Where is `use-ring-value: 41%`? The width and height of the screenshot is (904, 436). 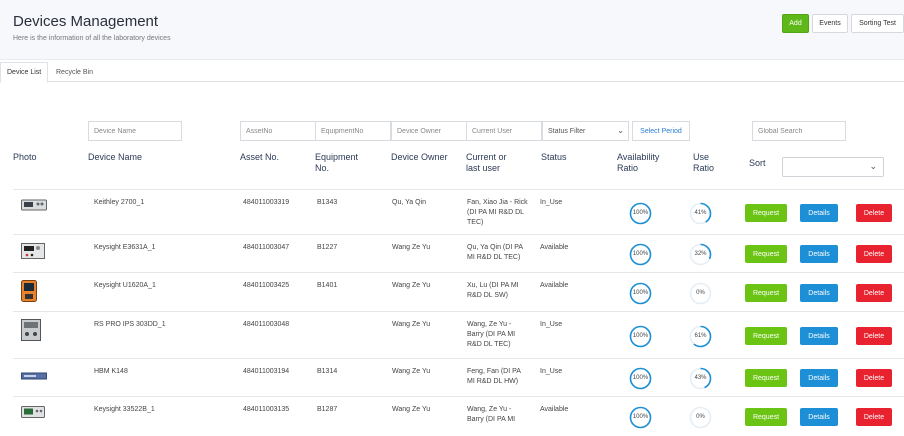
use-ring-value: 41% is located at coordinates (700, 213).